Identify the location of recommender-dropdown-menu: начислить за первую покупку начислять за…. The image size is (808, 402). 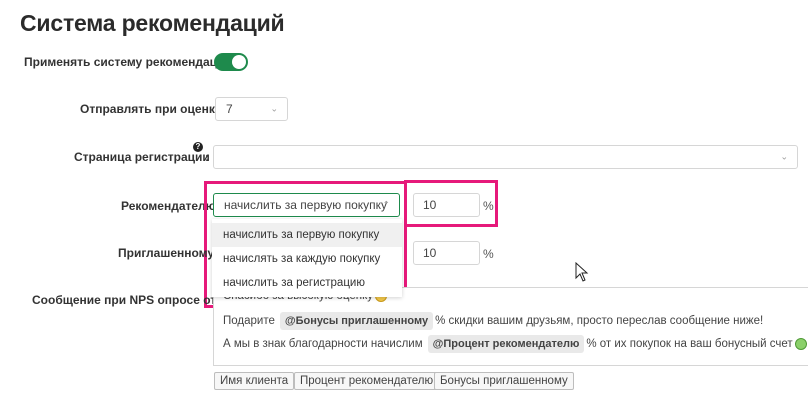
(307, 258).